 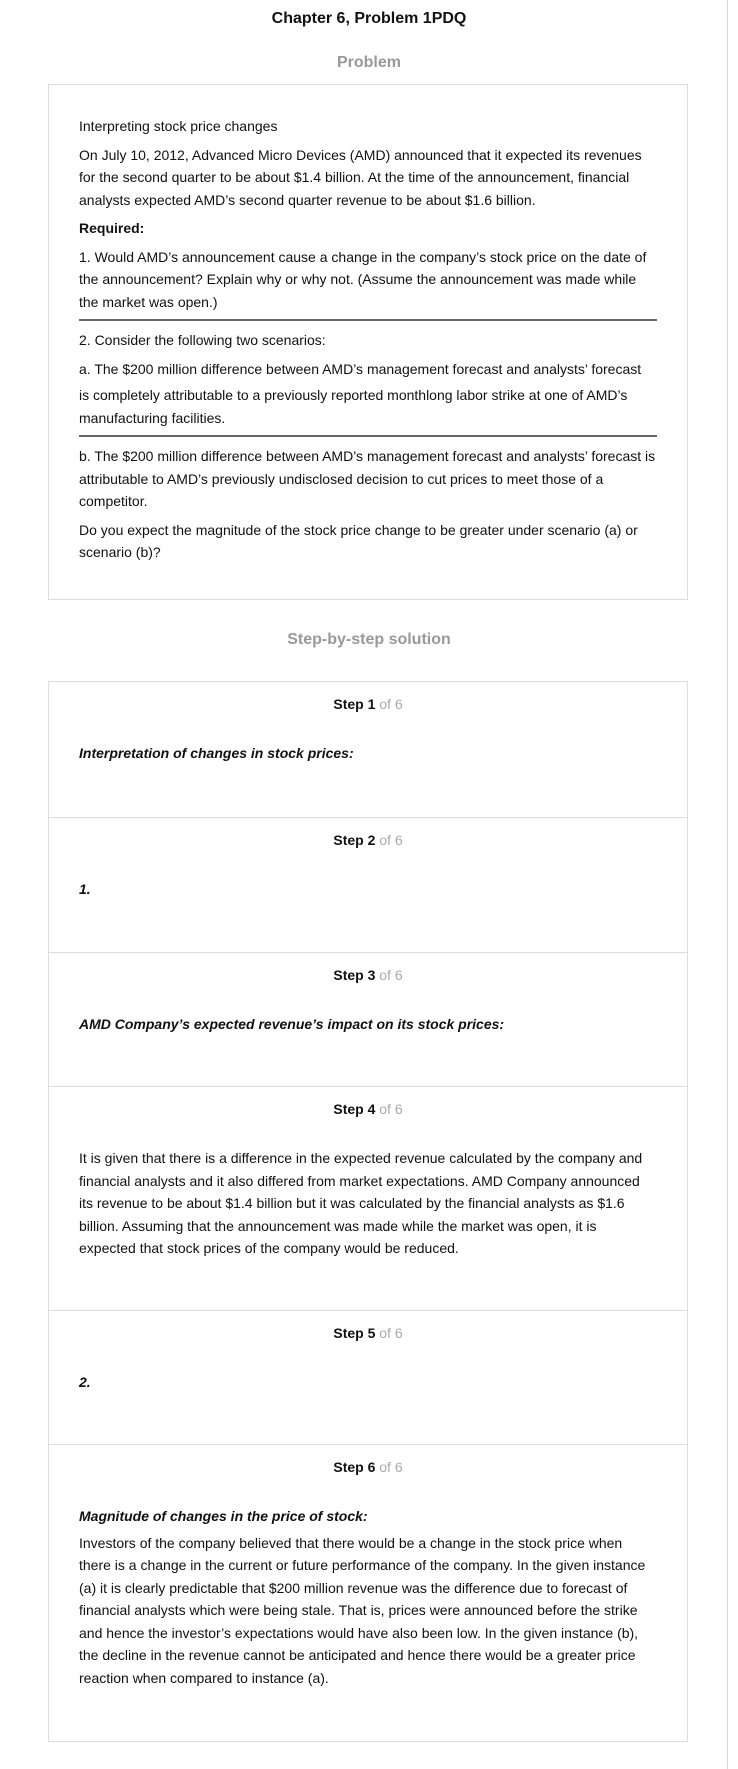 What do you see at coordinates (369, 18) in the screenshot?
I see `page-title: Chapter 6, Problem 1PDQ` at bounding box center [369, 18].